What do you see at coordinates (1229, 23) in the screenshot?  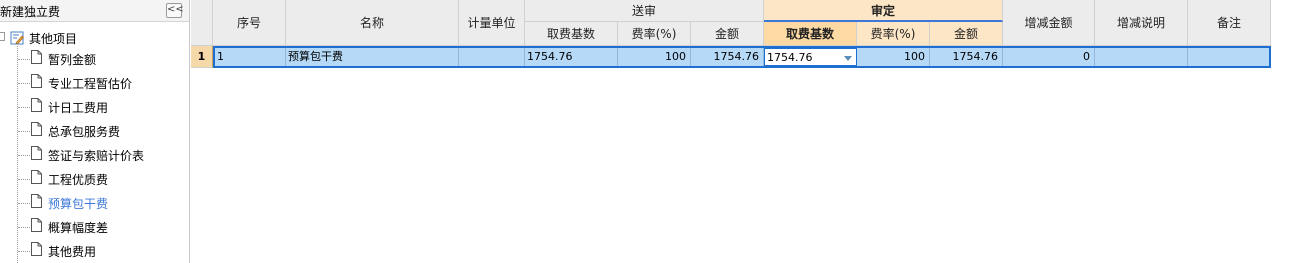 I see `col-header-remark: 备注` at bounding box center [1229, 23].